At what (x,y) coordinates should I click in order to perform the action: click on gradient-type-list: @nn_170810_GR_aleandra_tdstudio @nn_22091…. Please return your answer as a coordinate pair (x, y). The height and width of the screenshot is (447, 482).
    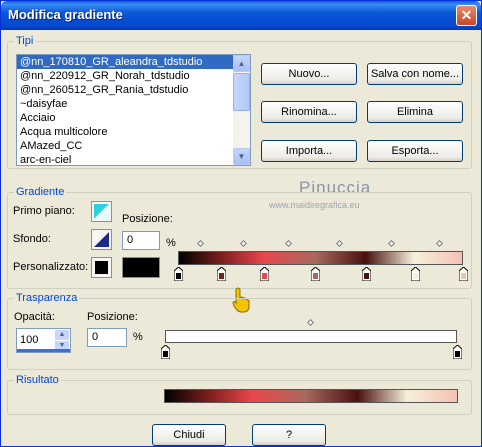
    Looking at the image, I should click on (133, 110).